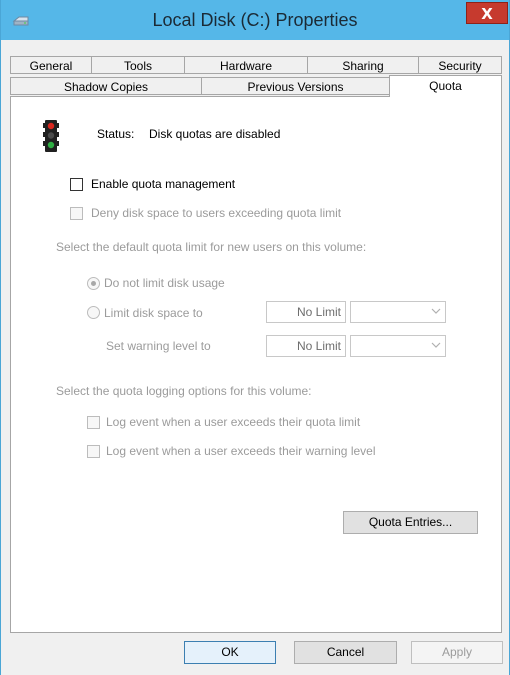 Image resolution: width=510 pixels, height=675 pixels. I want to click on tab-label: Hardware, so click(246, 66).